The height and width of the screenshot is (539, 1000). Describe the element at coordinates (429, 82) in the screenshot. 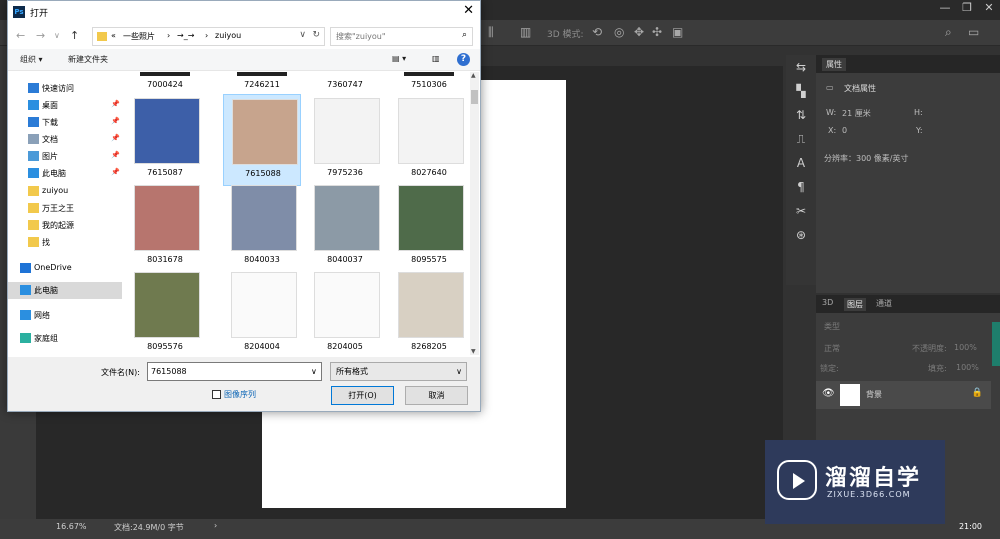

I see `file-tile: 7510306` at that location.